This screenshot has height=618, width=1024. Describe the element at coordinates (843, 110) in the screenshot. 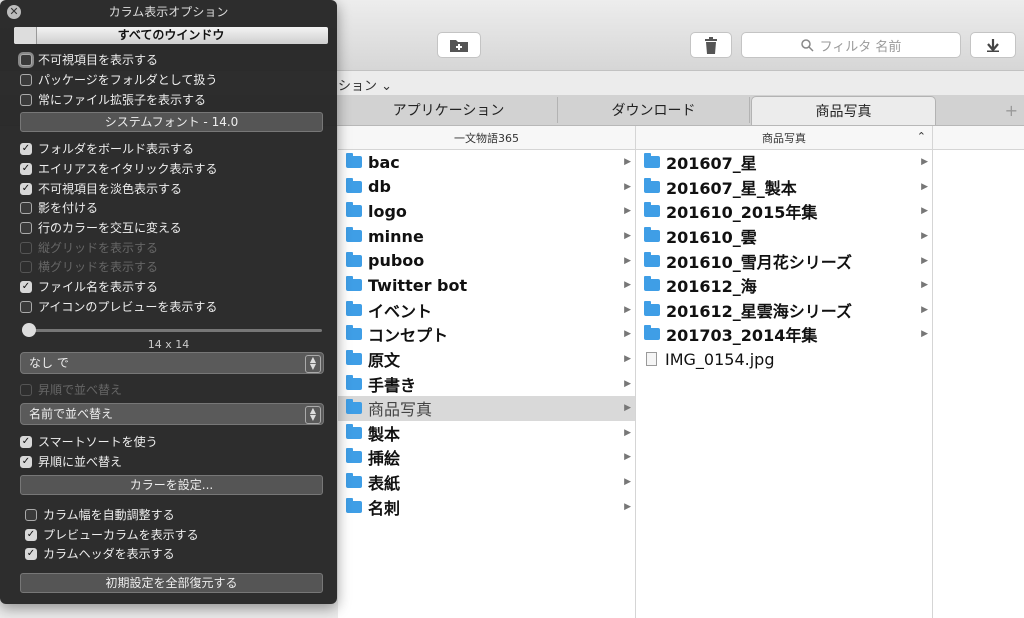

I see `tab-product-photos: 商品写真` at that location.